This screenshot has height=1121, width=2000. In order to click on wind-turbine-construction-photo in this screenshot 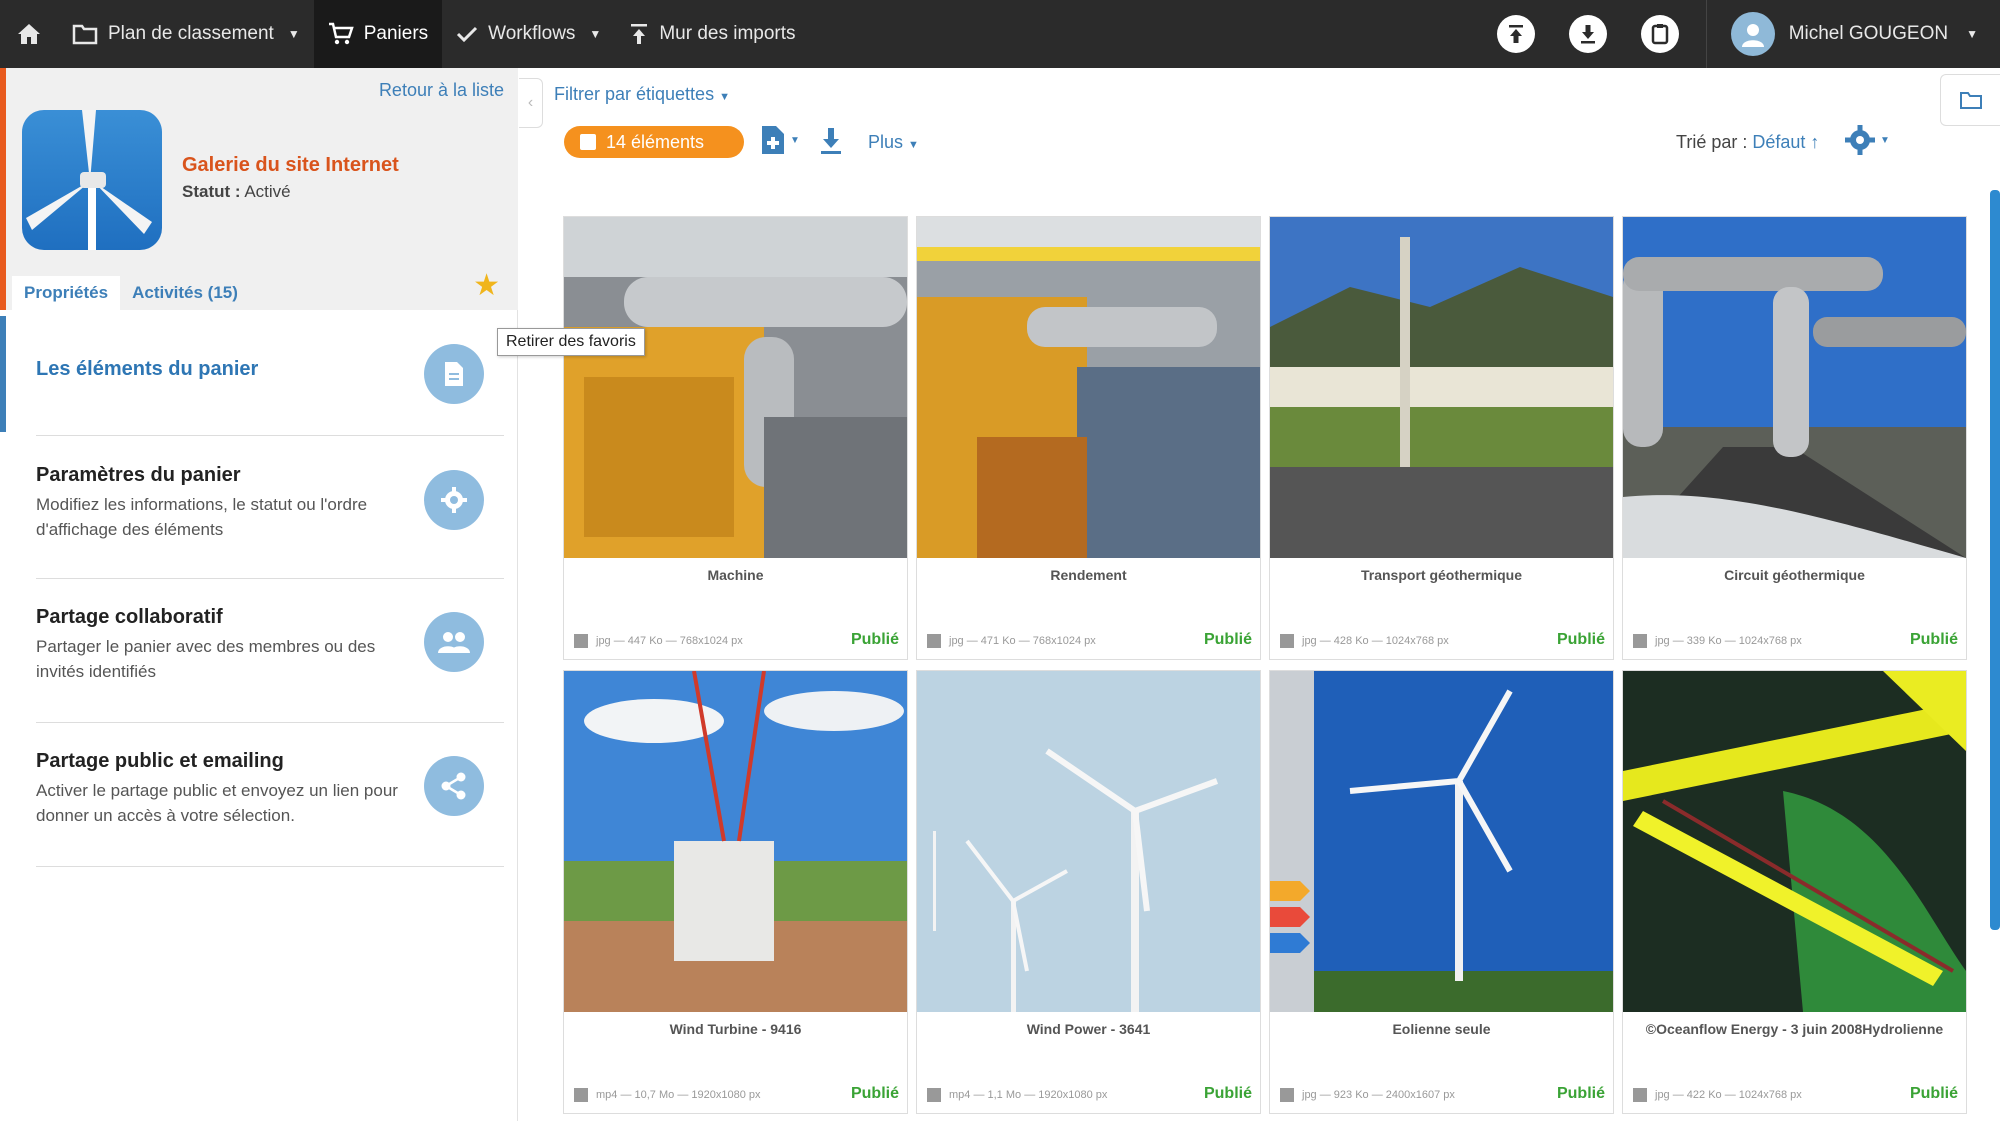, I will do `click(735, 841)`.